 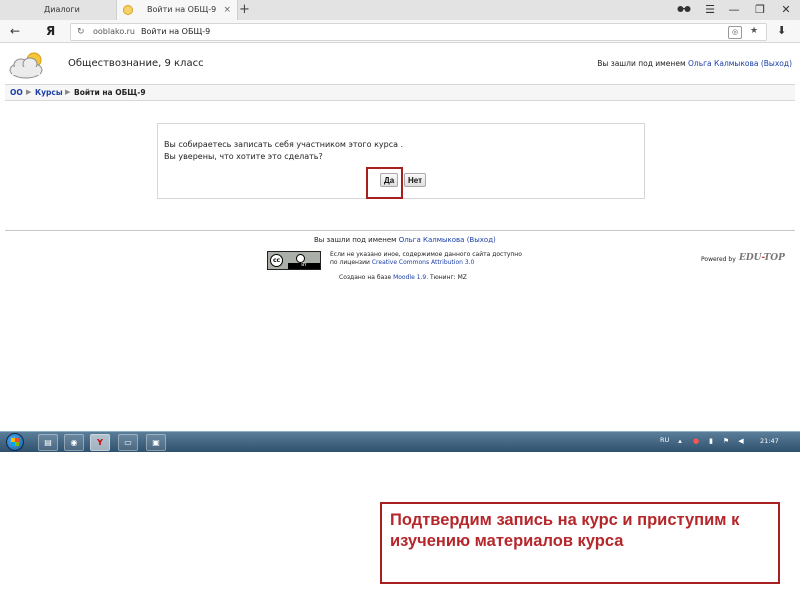 I want to click on moodle-link: Moodle 1.9., so click(x=410, y=277).